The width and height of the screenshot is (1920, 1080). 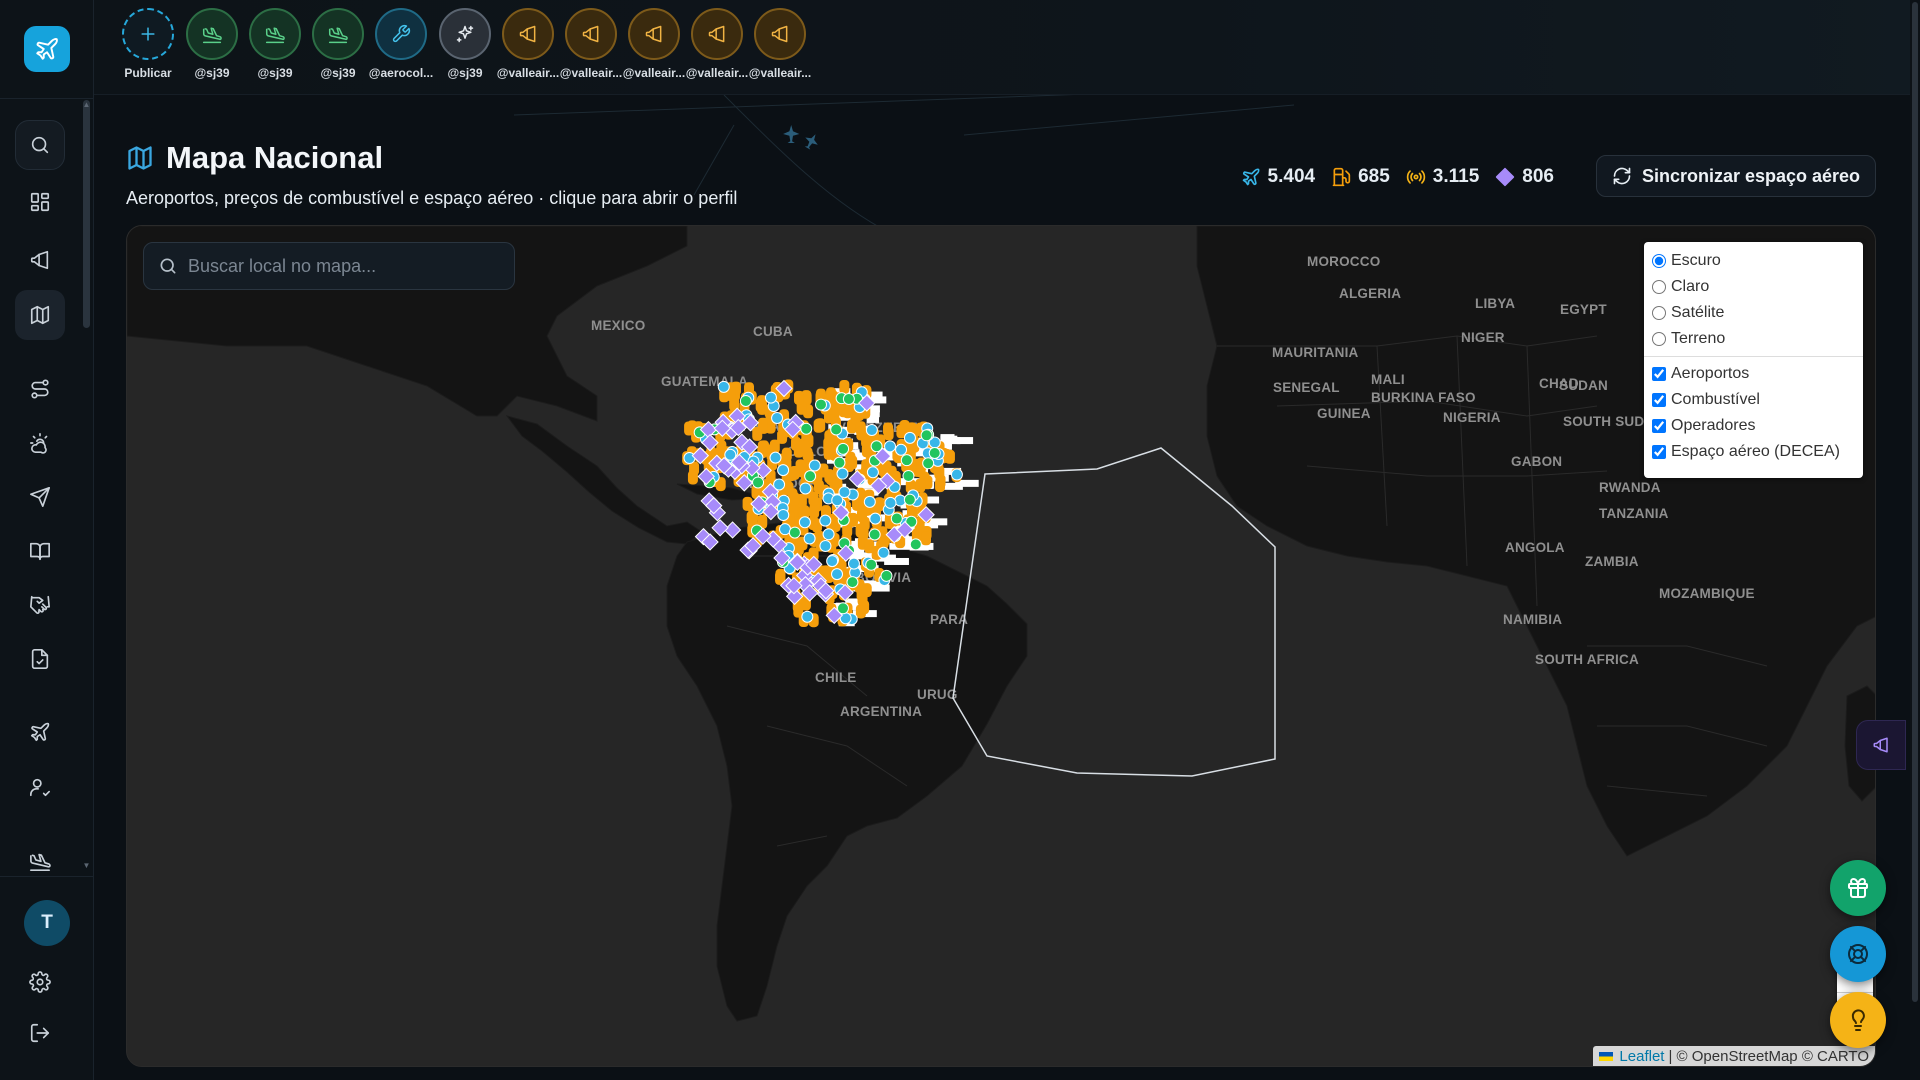 What do you see at coordinates (47, 923) in the screenshot?
I see `avatar: T` at bounding box center [47, 923].